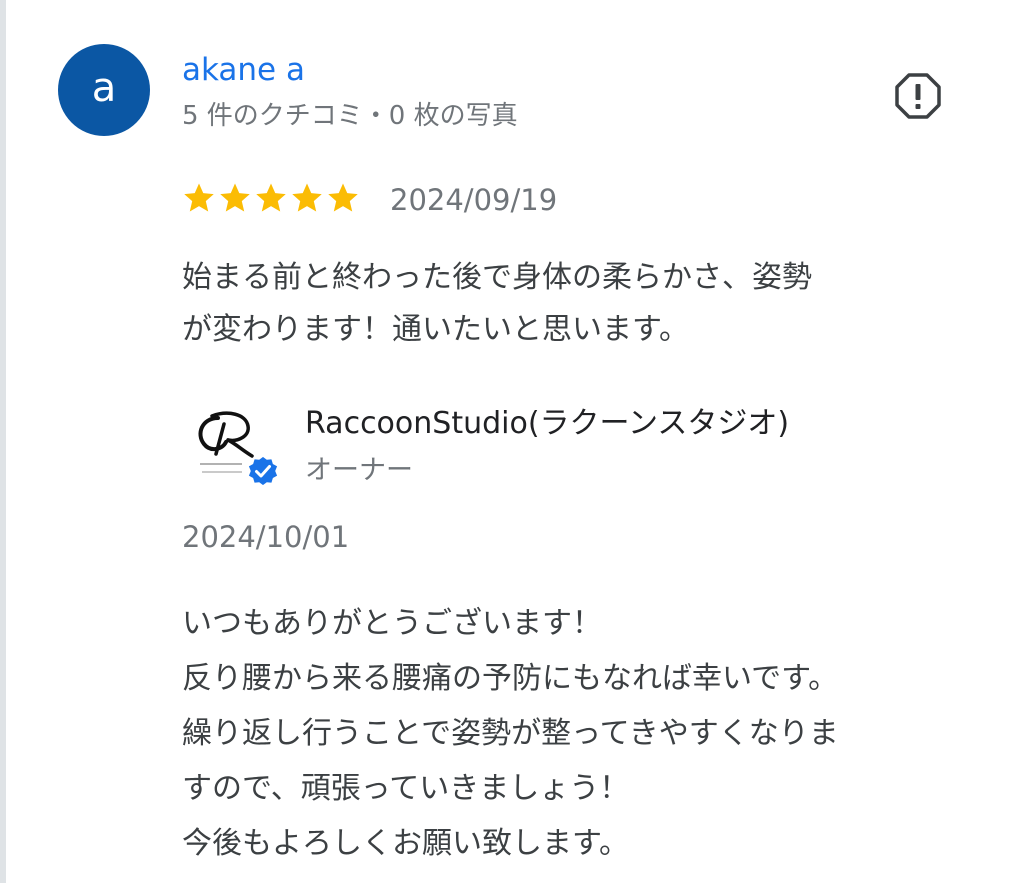 The image size is (1024, 883). I want to click on owner-role-label: オーナー, so click(359, 470).